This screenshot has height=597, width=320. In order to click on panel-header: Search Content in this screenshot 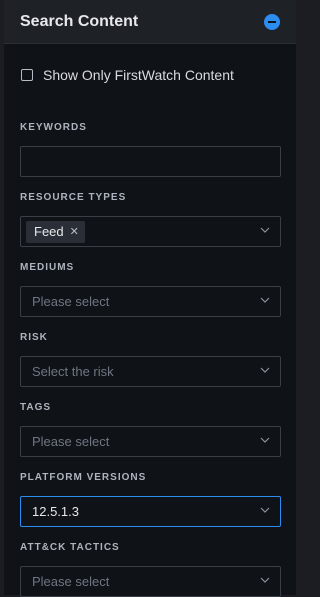, I will do `click(150, 22)`.